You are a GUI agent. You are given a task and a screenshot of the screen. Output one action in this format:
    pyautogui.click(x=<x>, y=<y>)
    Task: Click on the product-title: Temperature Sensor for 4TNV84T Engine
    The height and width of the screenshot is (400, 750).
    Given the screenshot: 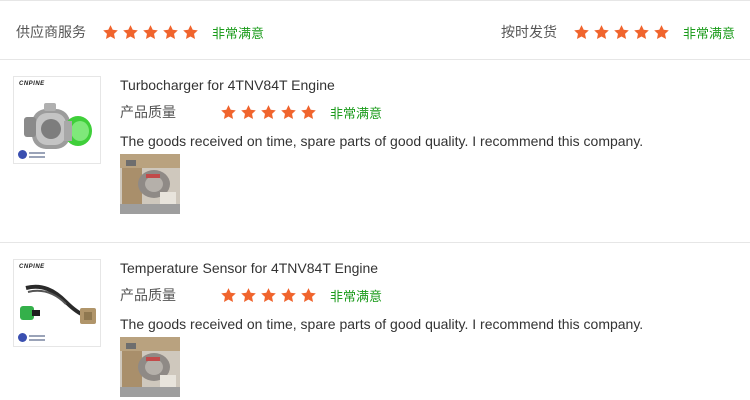 What is the action you would take?
    pyautogui.click(x=249, y=268)
    